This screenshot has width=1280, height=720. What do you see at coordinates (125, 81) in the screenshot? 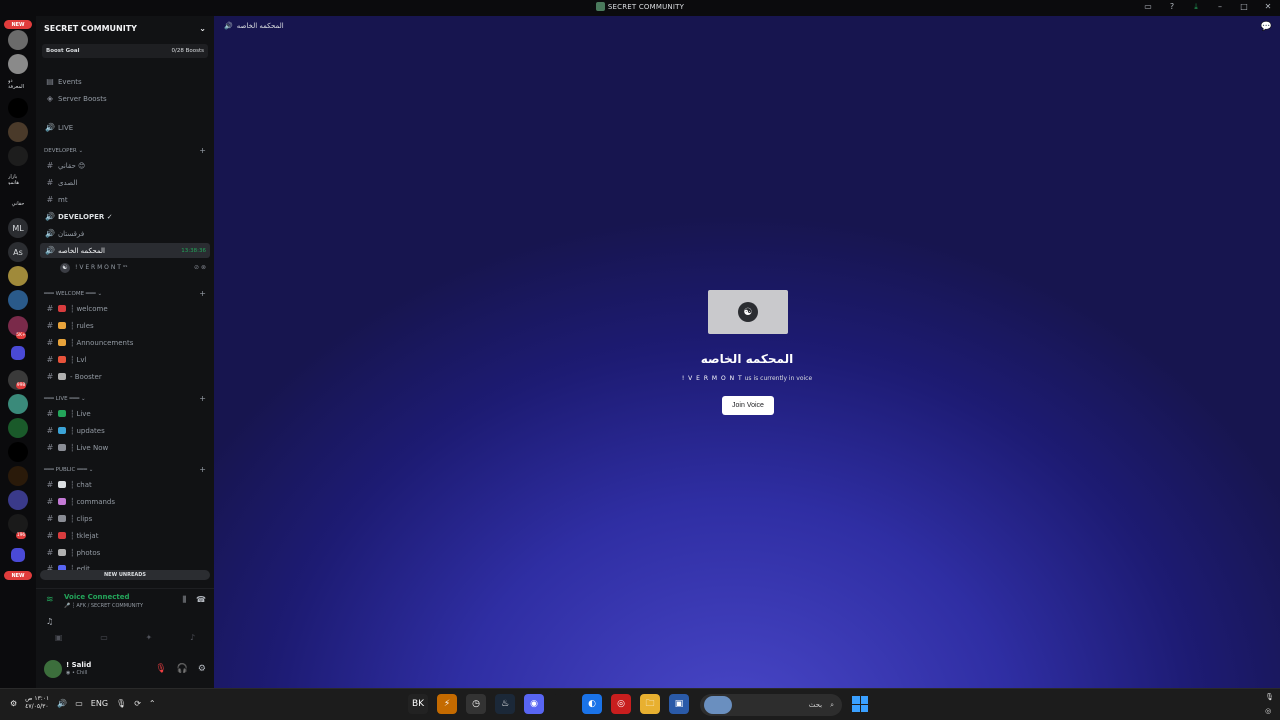
I see `sidebar-item-events: ▤ Events` at bounding box center [125, 81].